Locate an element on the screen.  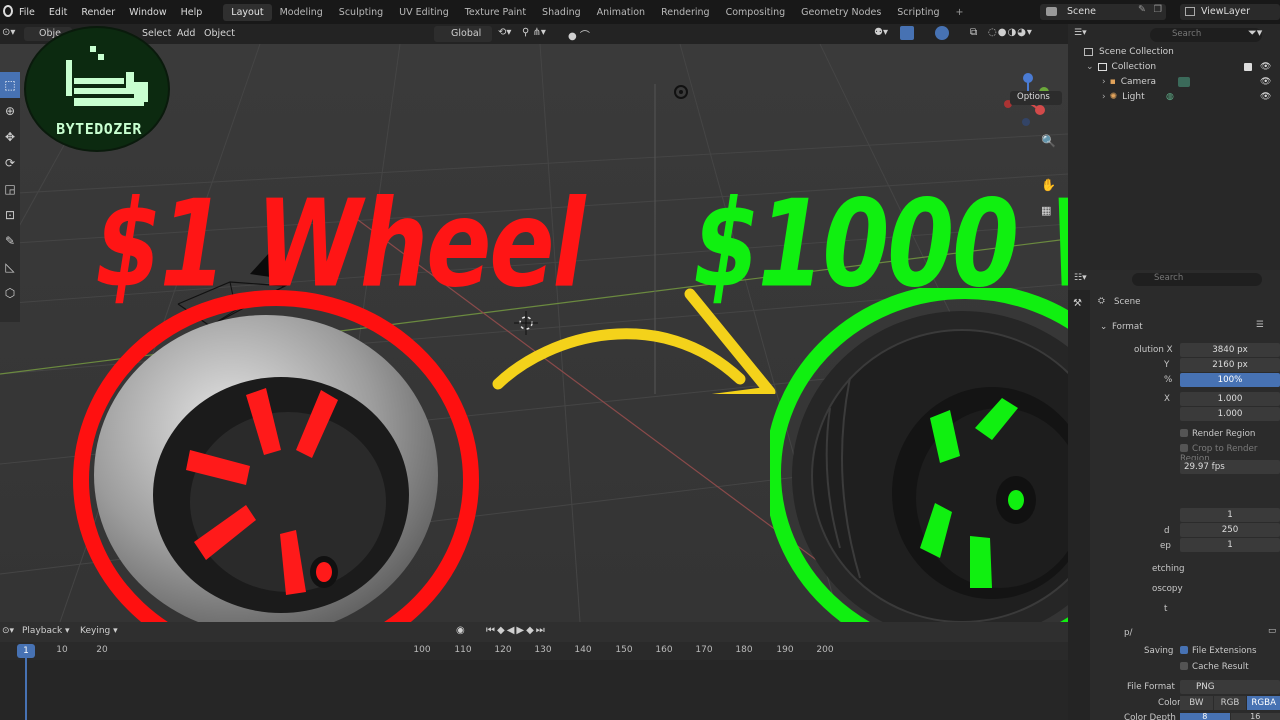
output-header: t is located at coordinates (1165, 609).